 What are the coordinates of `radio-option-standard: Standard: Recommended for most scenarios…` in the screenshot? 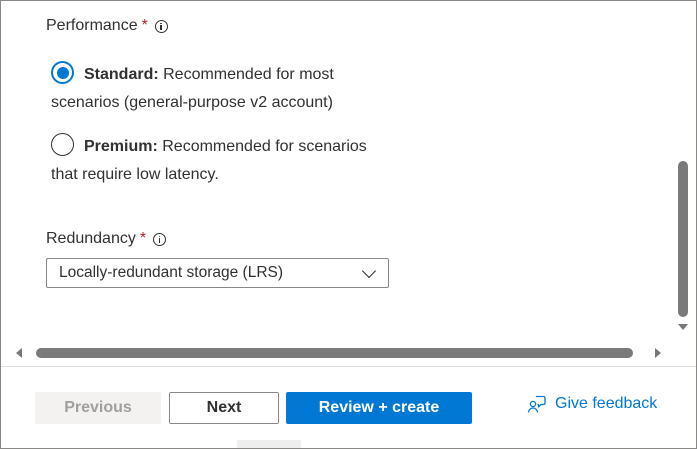 It's located at (216, 89).